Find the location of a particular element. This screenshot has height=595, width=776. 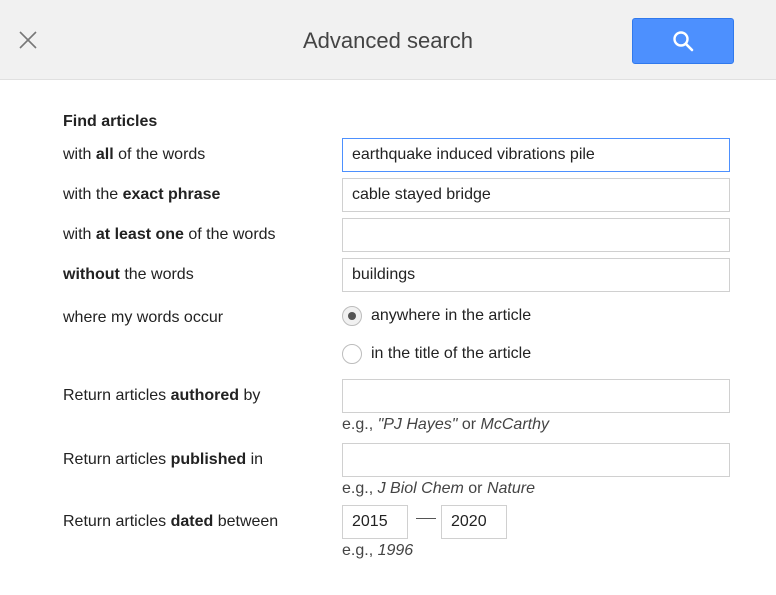

dated-label: Return articles dated between is located at coordinates (171, 521).